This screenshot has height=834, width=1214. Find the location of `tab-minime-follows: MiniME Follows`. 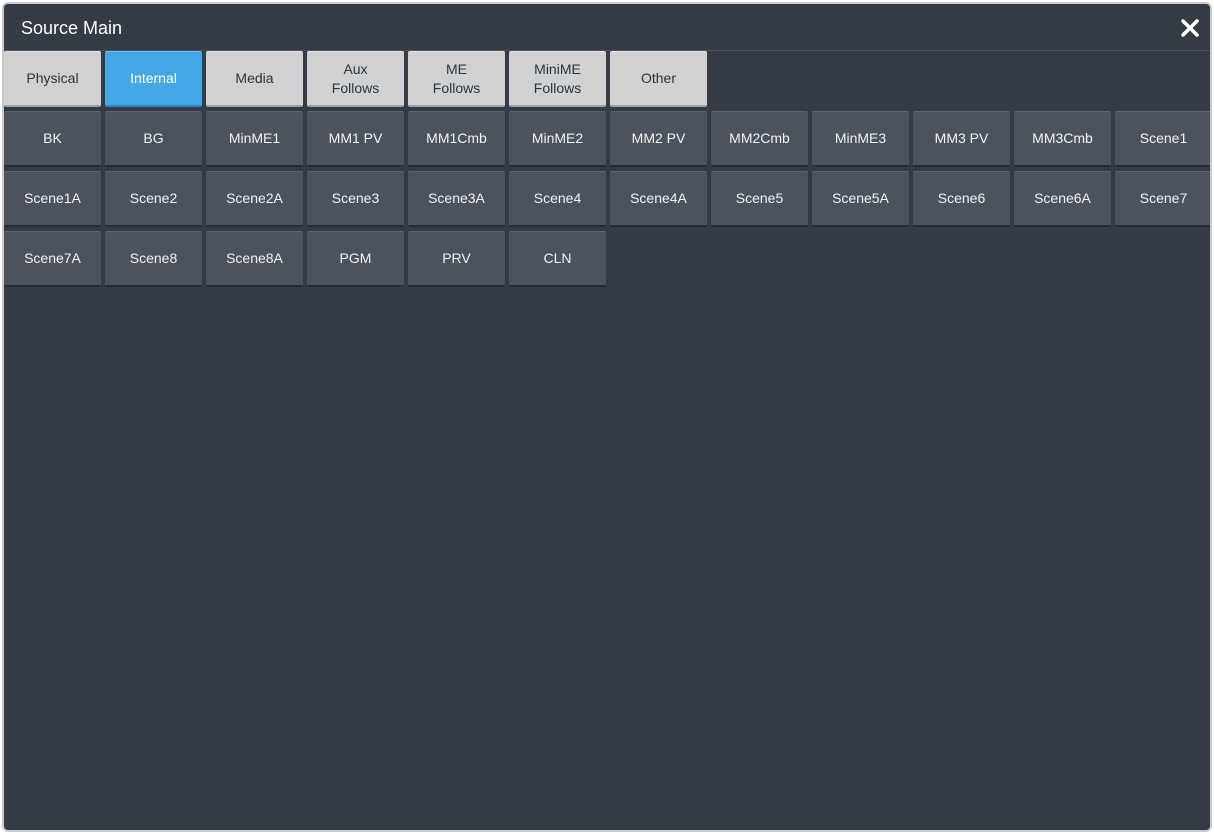

tab-minime-follows: MiniME Follows is located at coordinates (557, 79).